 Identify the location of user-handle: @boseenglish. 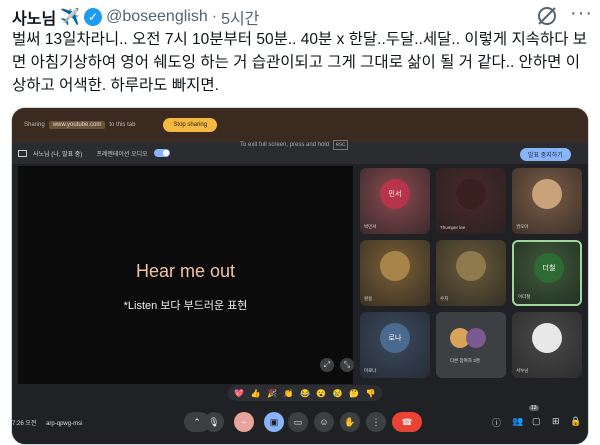
(157, 17).